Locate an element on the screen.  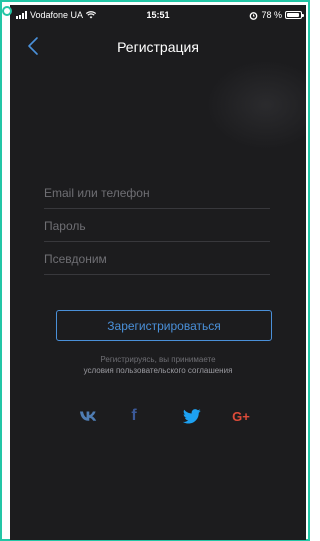
password-input is located at coordinates (157, 225).